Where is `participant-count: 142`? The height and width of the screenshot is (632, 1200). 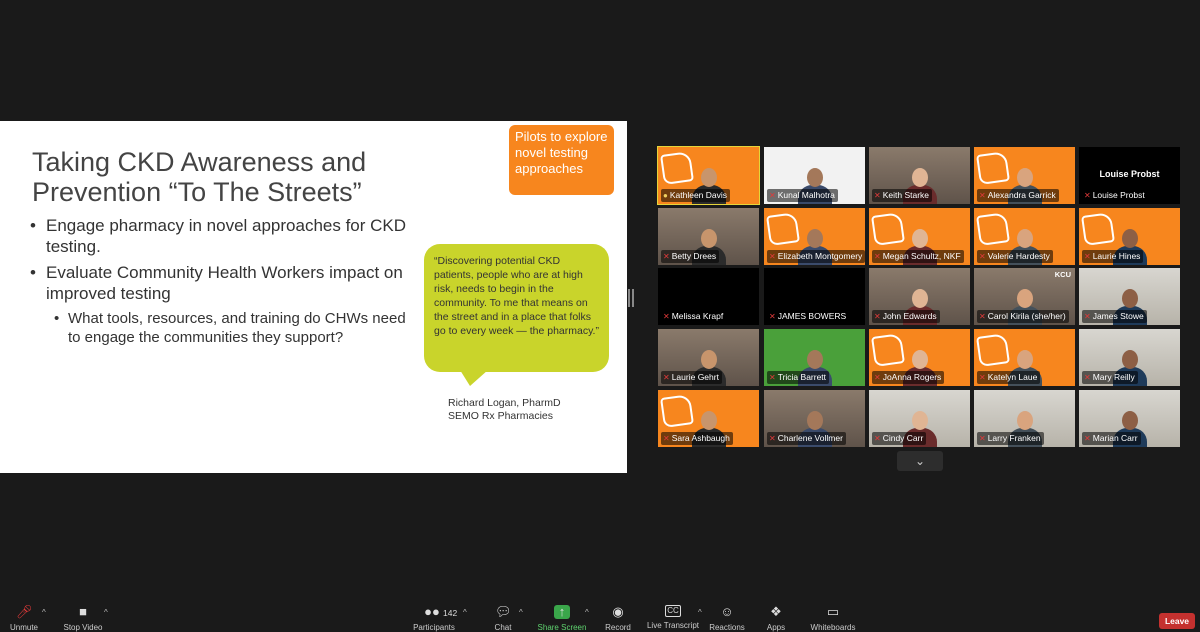 participant-count: 142 is located at coordinates (450, 613).